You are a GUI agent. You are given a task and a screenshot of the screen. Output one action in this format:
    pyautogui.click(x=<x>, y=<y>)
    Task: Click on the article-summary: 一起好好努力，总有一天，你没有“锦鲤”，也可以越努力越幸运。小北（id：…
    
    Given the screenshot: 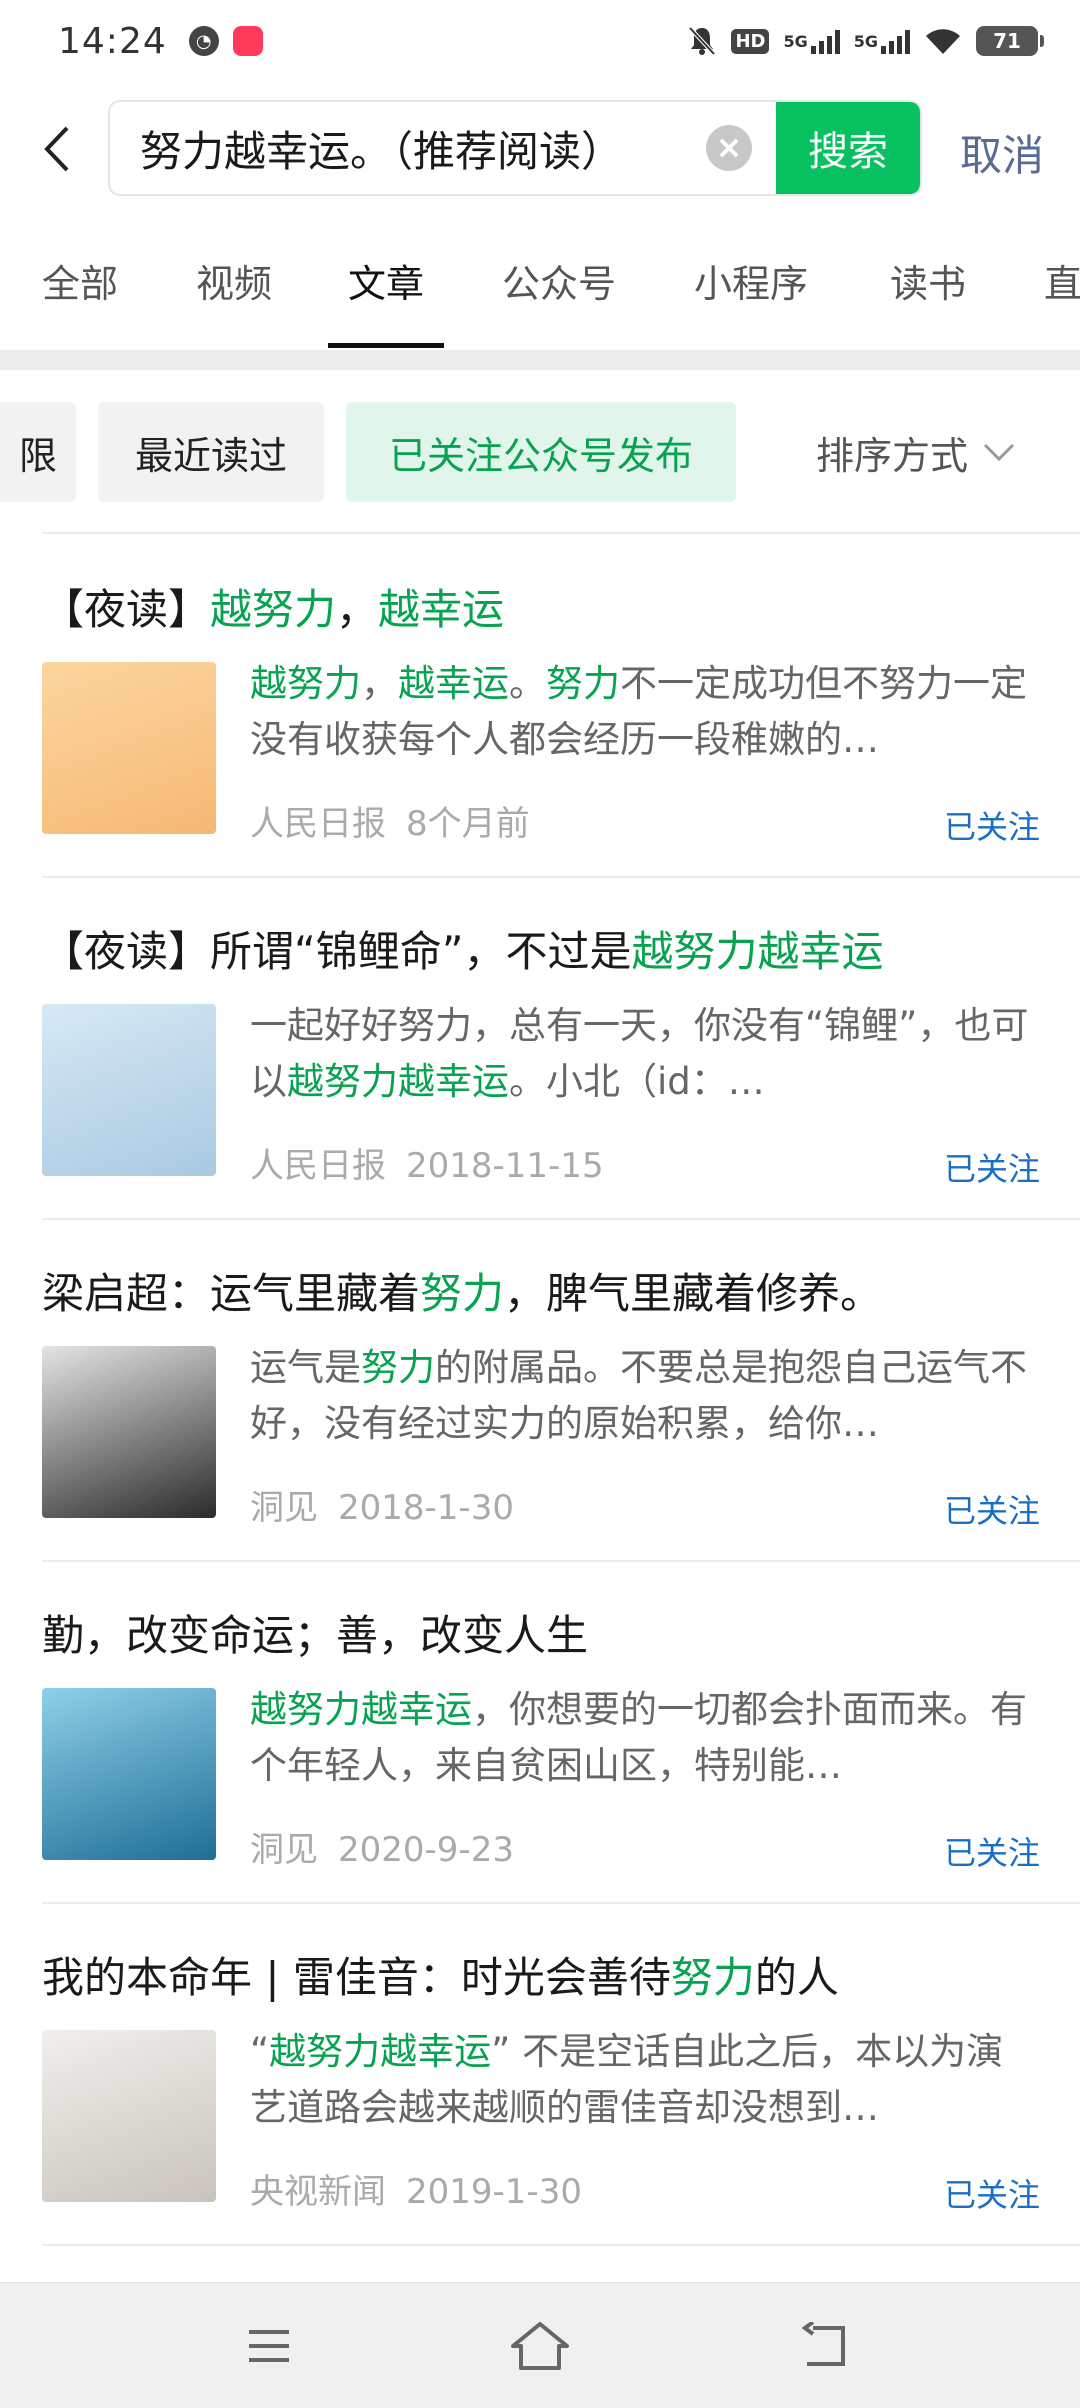 What is the action you would take?
    pyautogui.click(x=645, y=1054)
    